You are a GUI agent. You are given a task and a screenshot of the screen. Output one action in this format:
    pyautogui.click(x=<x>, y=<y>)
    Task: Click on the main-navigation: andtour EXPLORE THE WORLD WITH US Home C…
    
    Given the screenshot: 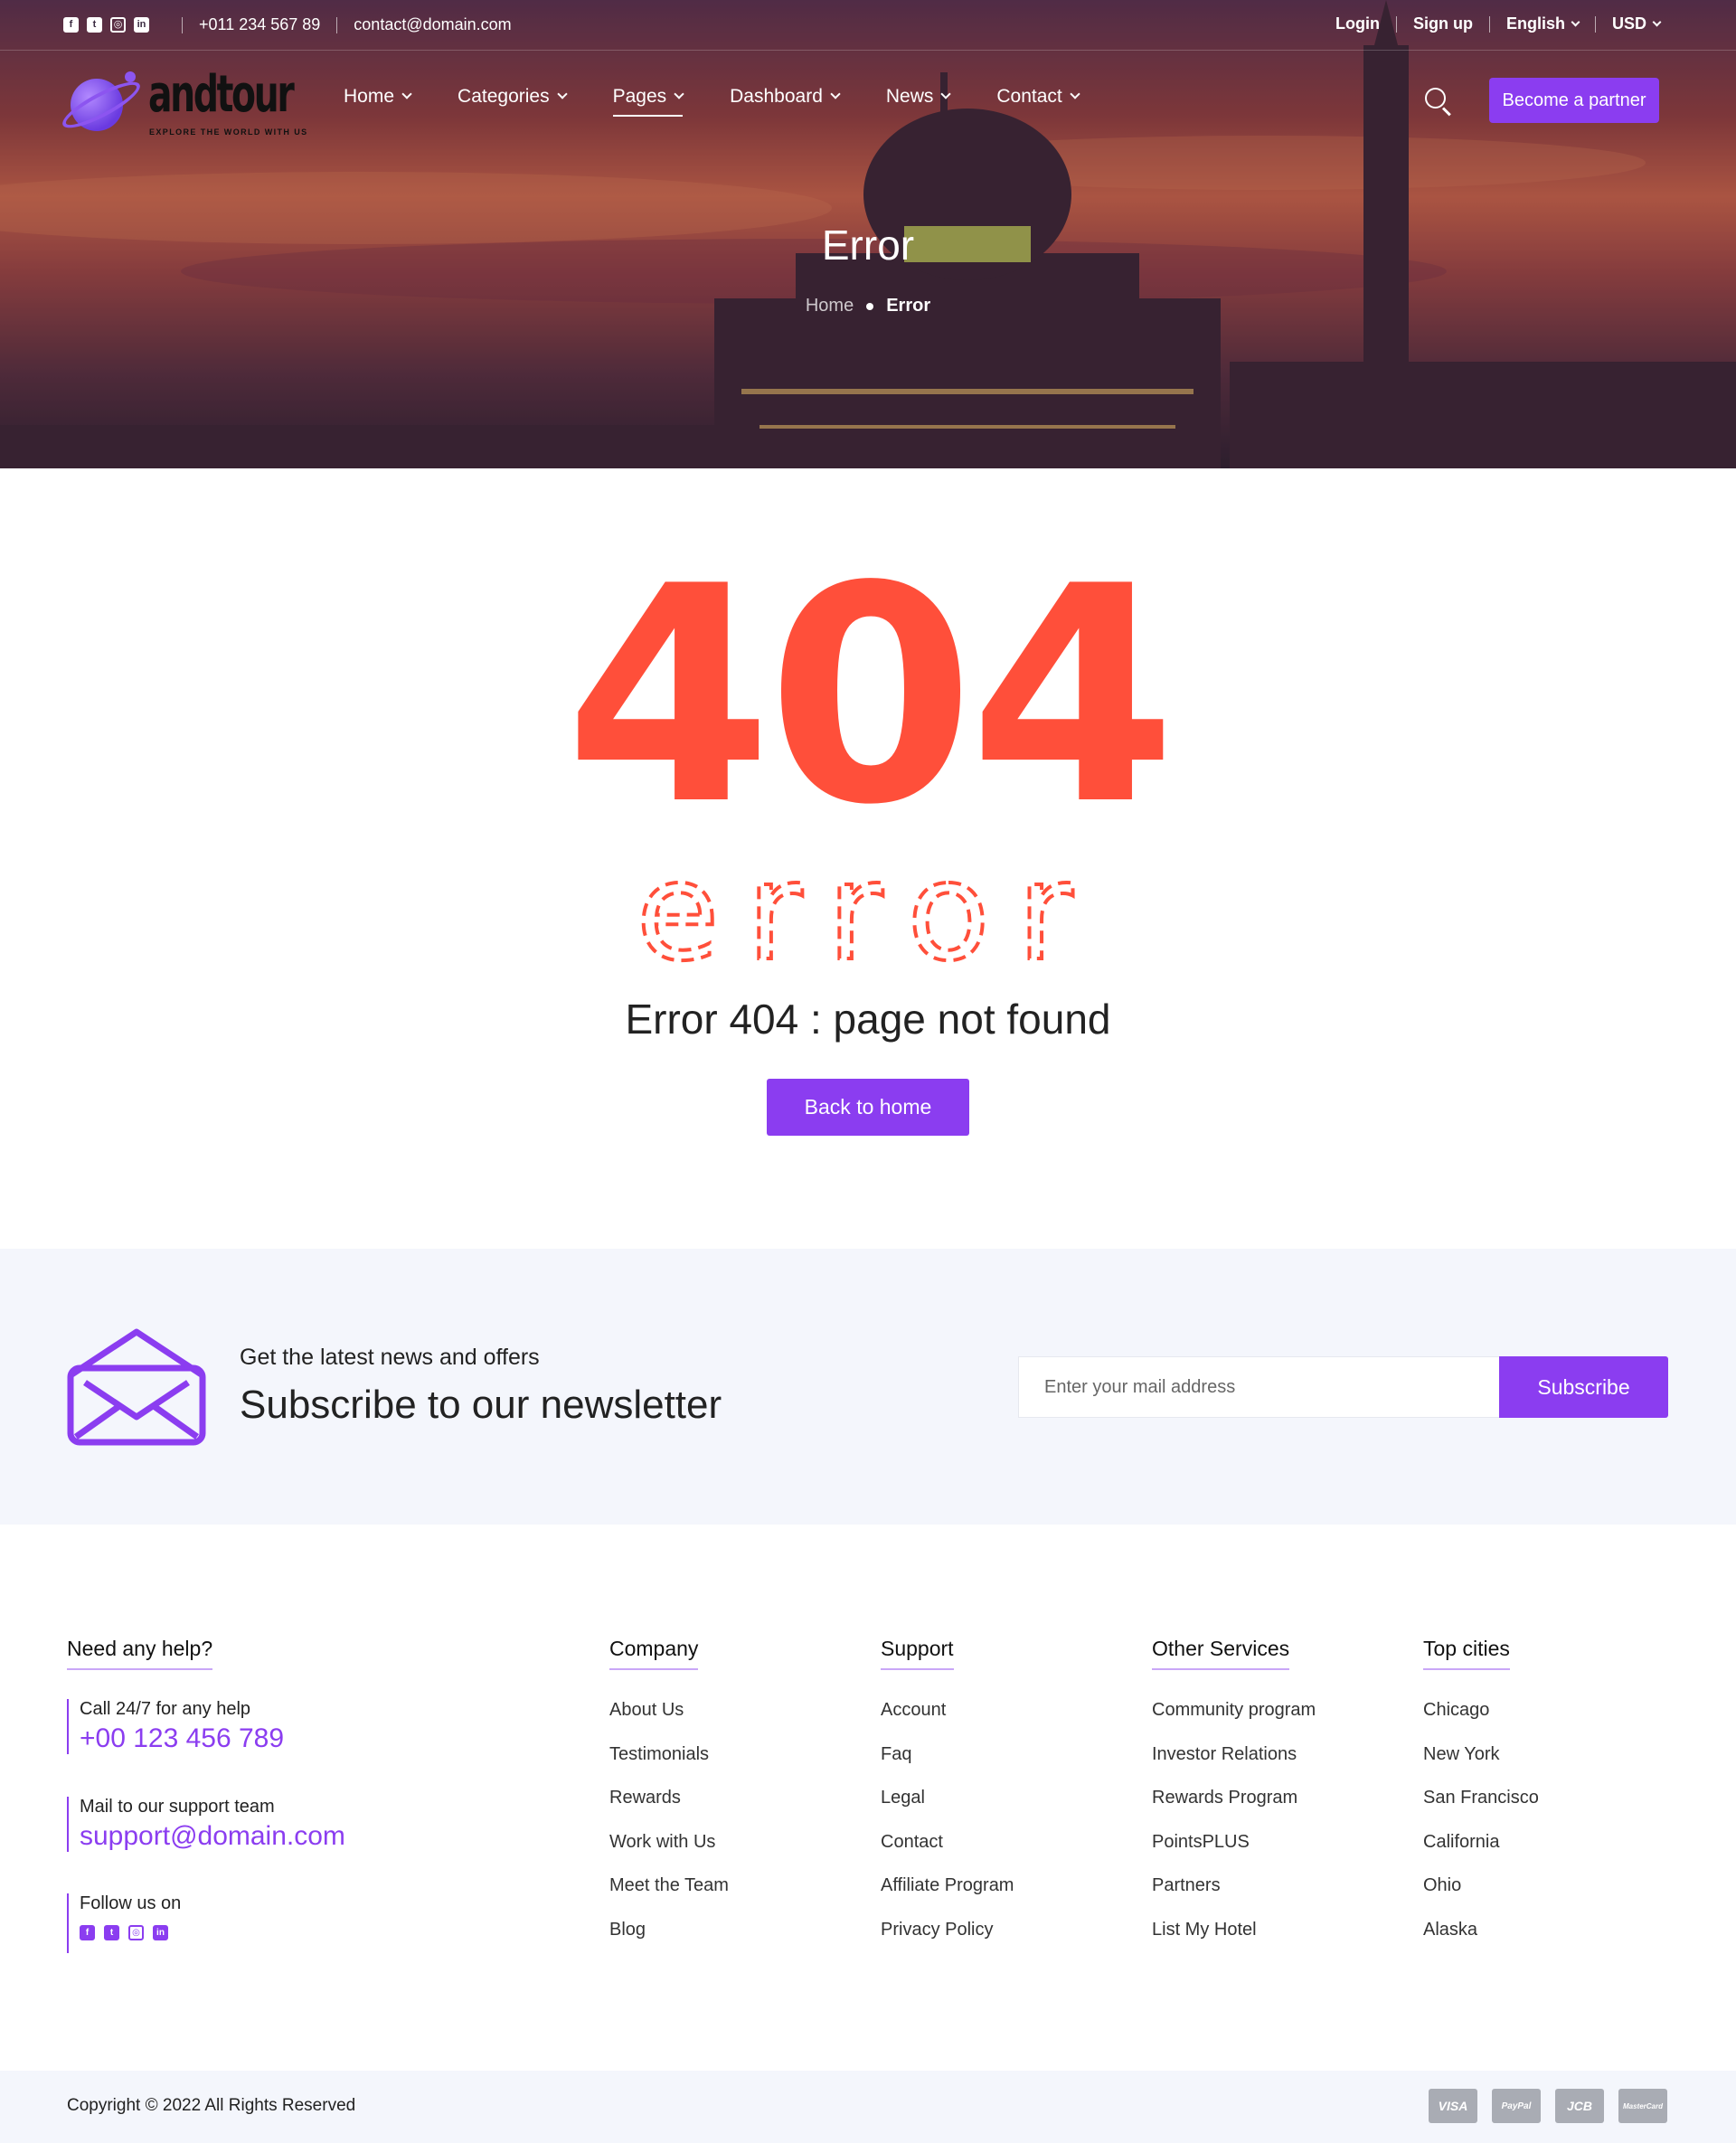 What is the action you would take?
    pyautogui.click(x=868, y=101)
    